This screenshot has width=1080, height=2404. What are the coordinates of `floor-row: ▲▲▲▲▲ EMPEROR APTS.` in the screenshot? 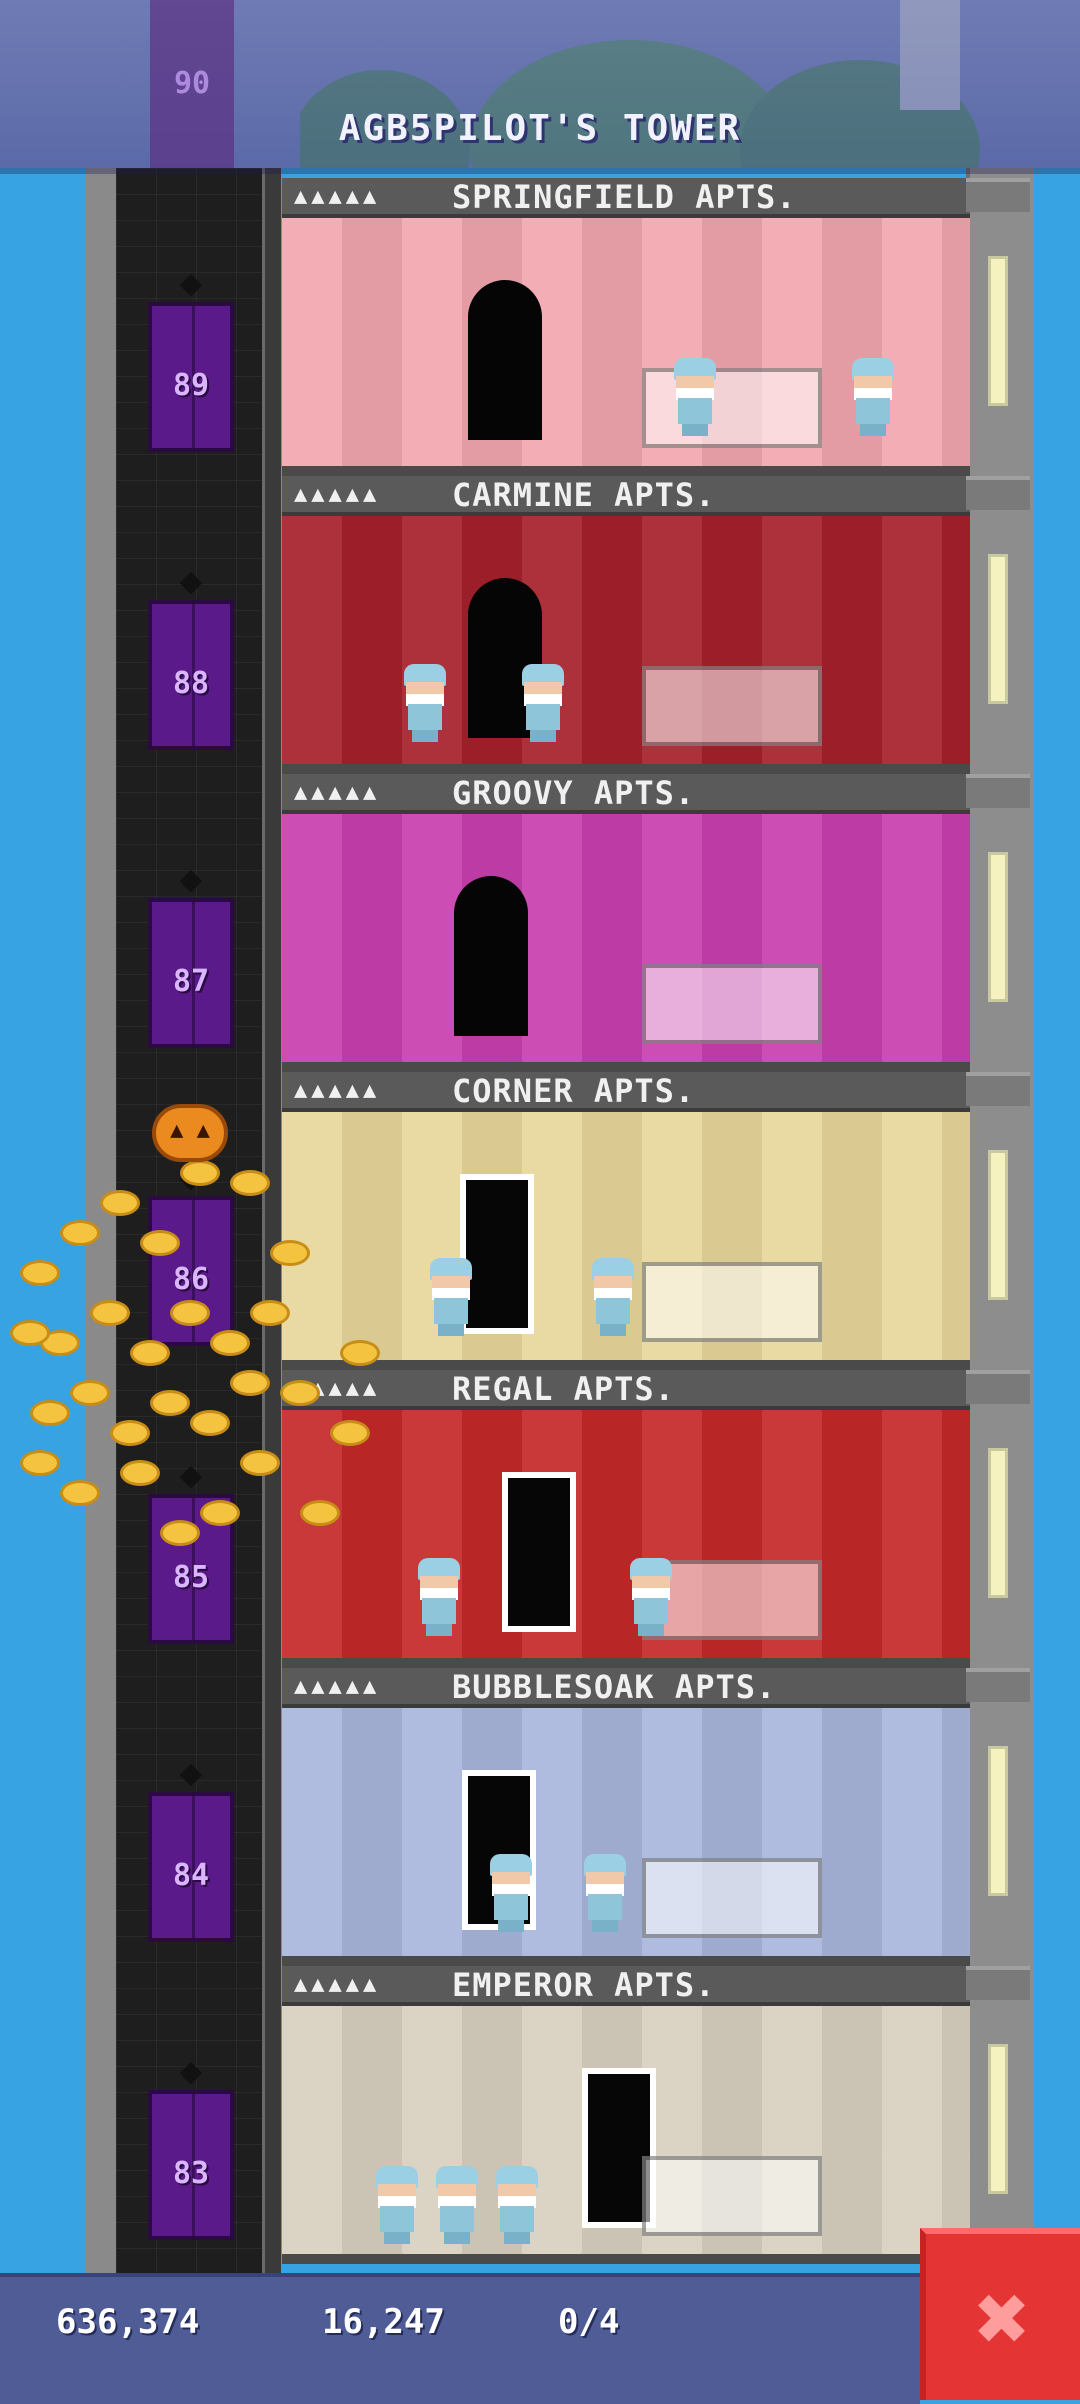 It's located at (626, 2115).